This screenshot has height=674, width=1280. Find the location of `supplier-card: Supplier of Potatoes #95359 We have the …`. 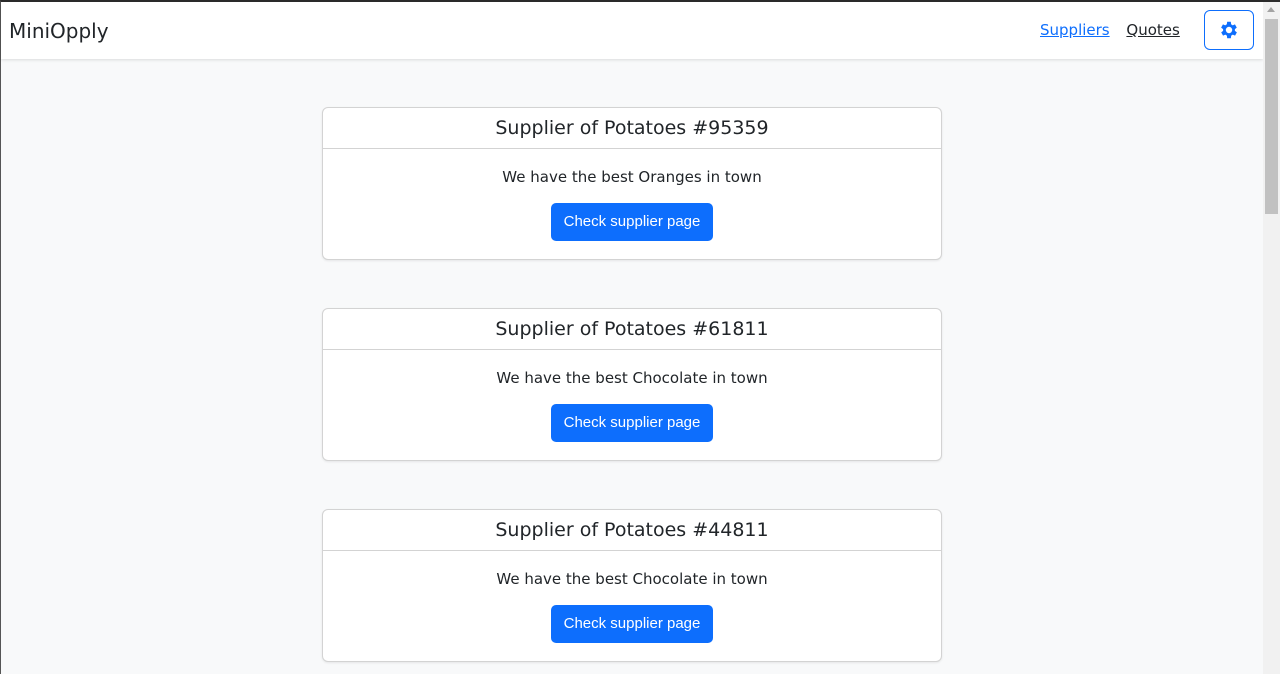

supplier-card: Supplier of Potatoes #95359 We have the … is located at coordinates (632, 183).